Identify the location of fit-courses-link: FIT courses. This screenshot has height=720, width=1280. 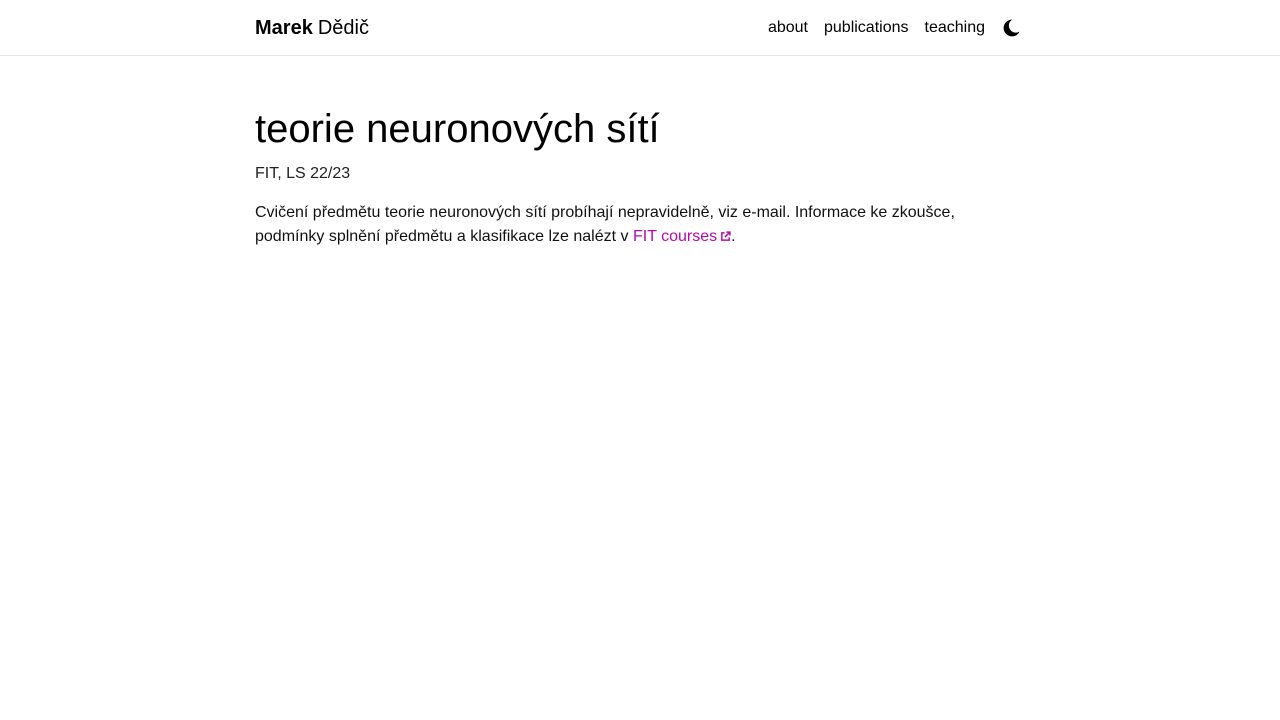
(682, 236).